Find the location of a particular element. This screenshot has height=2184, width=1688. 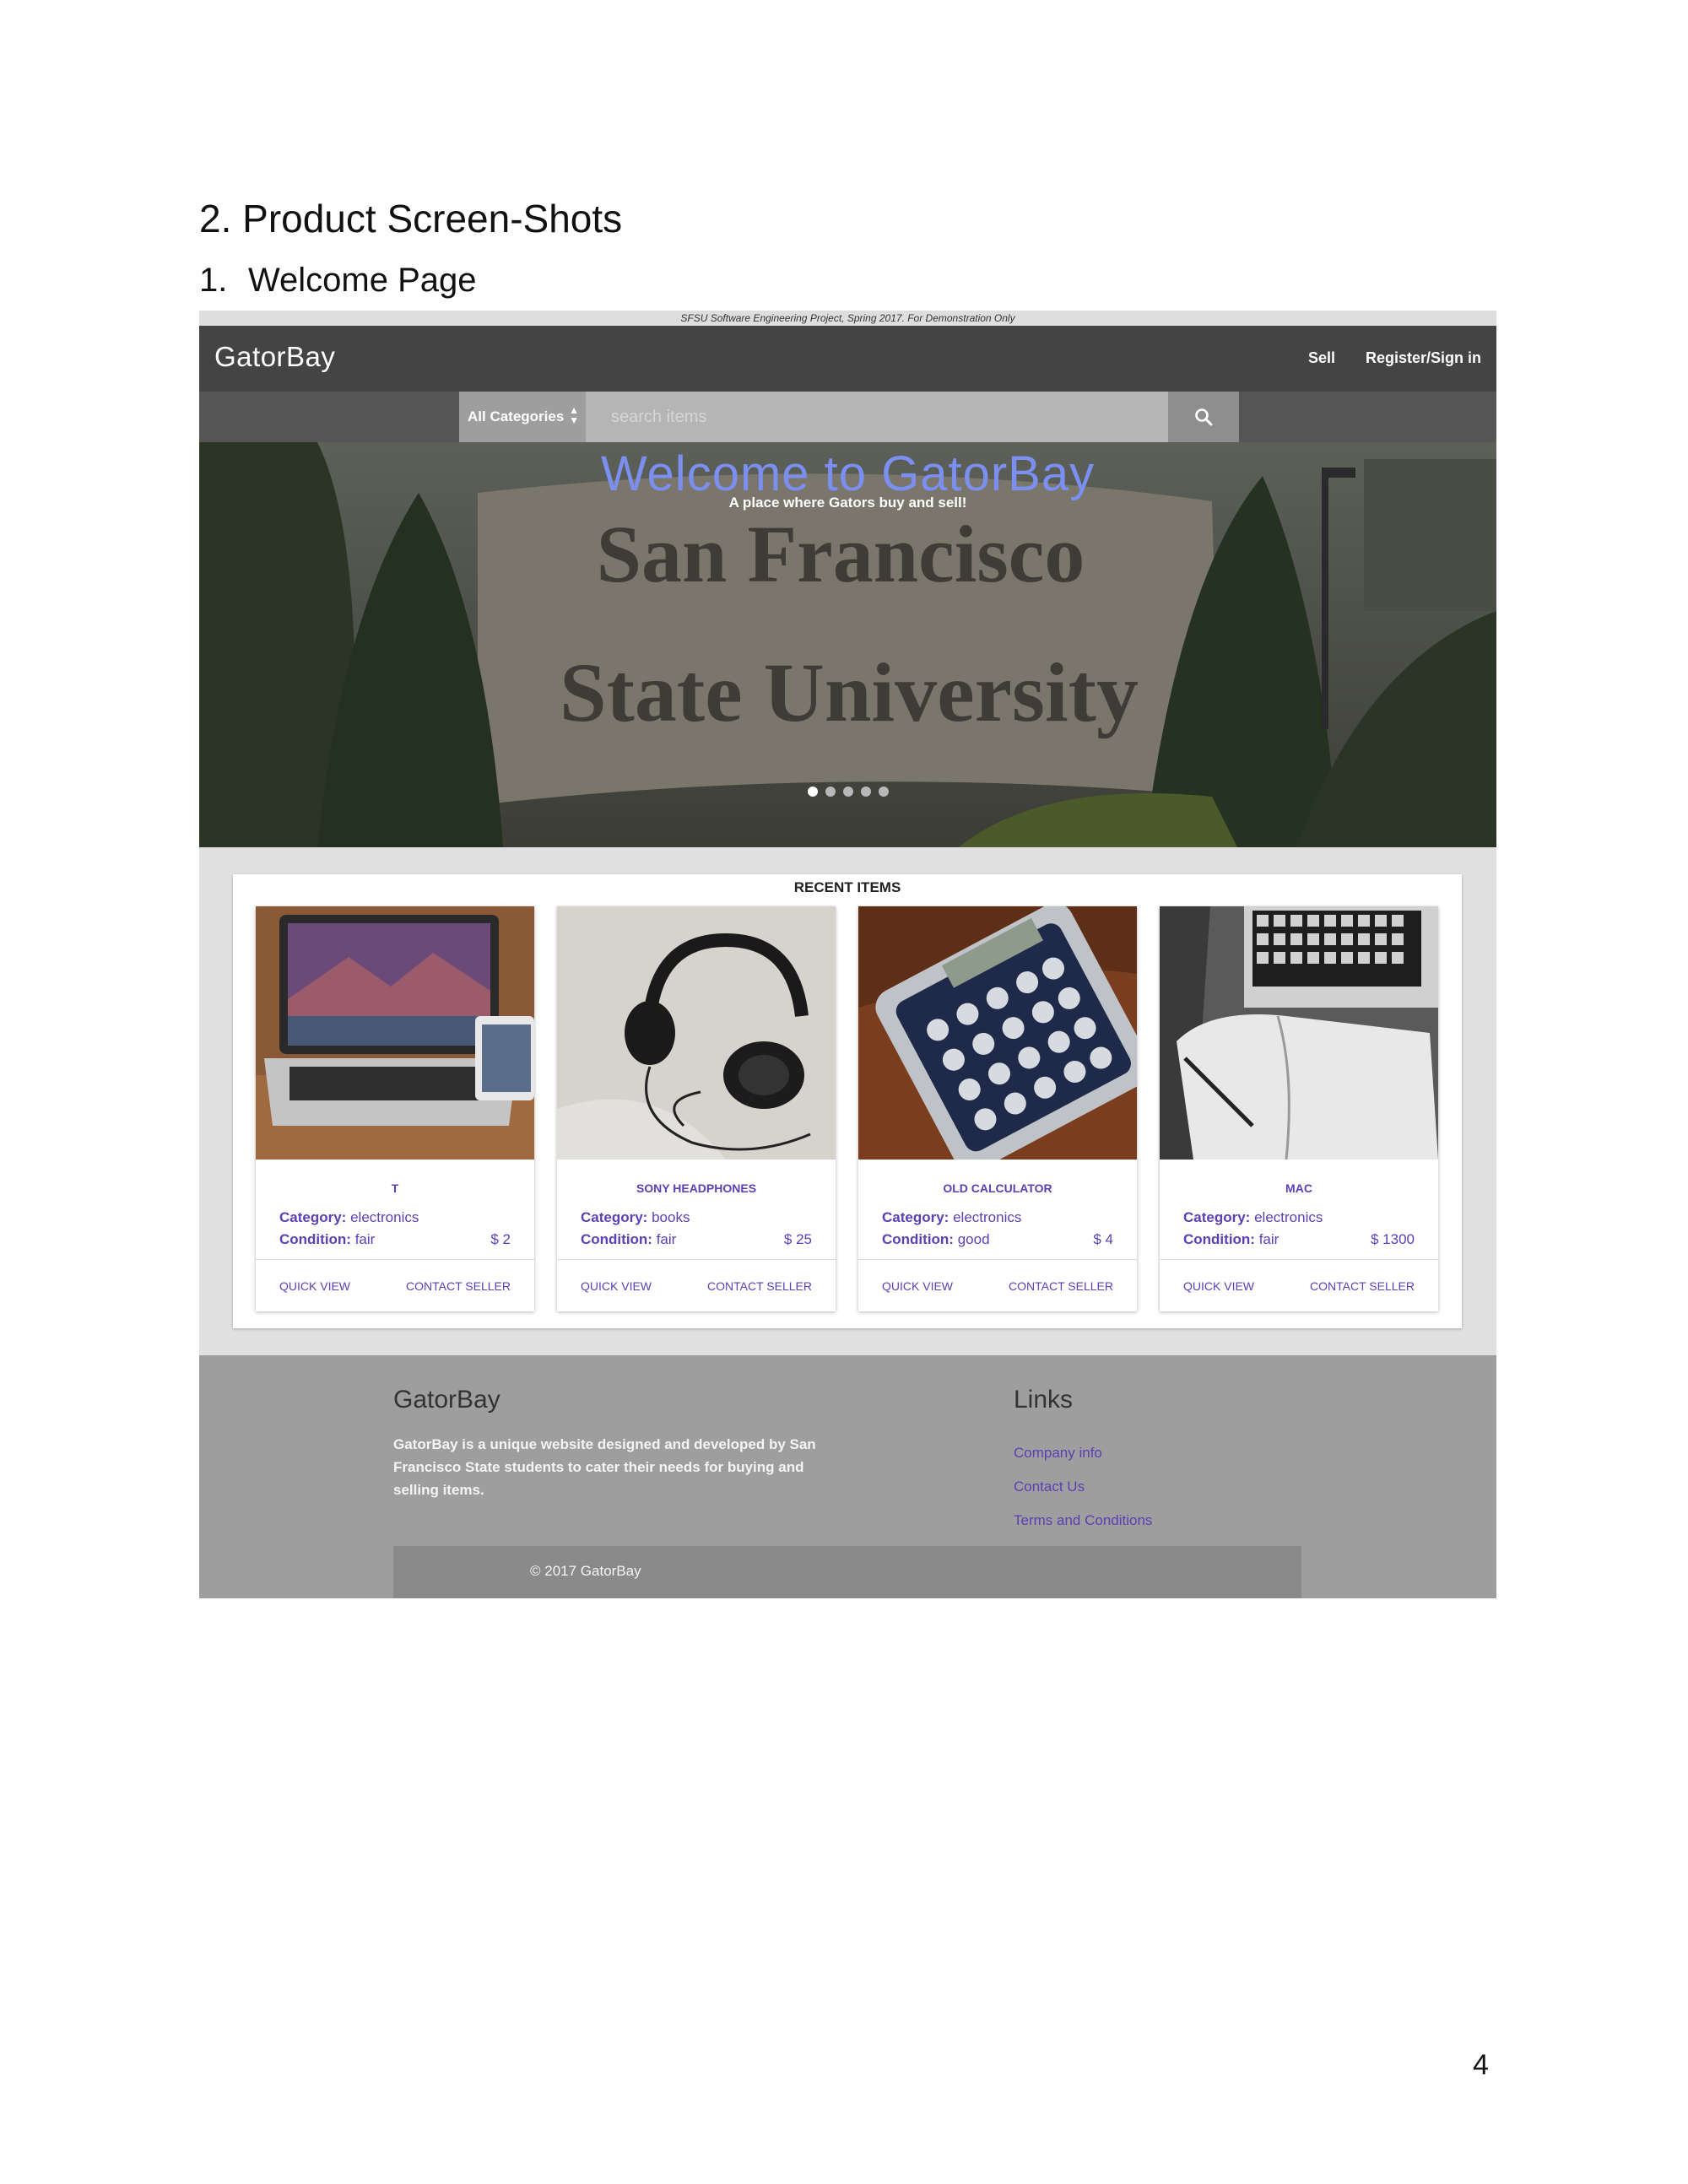

item-name: OLD CALCULATOR is located at coordinates (997, 1188).